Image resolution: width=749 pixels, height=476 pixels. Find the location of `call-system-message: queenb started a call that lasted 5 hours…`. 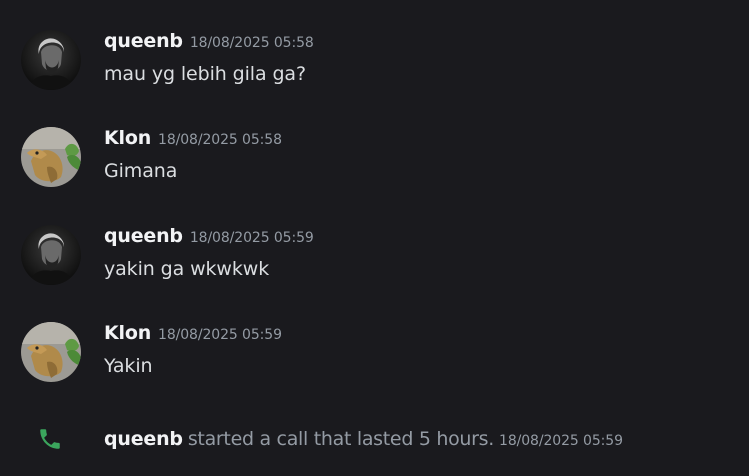

call-system-message: queenb started a call that lasted 5 hours… is located at coordinates (374, 439).